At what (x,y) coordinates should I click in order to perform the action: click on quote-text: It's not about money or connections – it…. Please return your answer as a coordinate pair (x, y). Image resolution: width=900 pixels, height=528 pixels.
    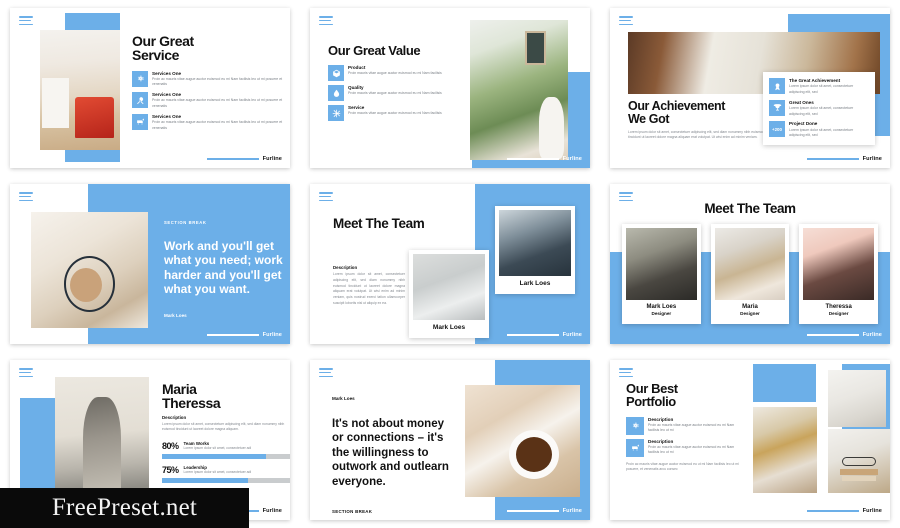
    Looking at the image, I should click on (390, 453).